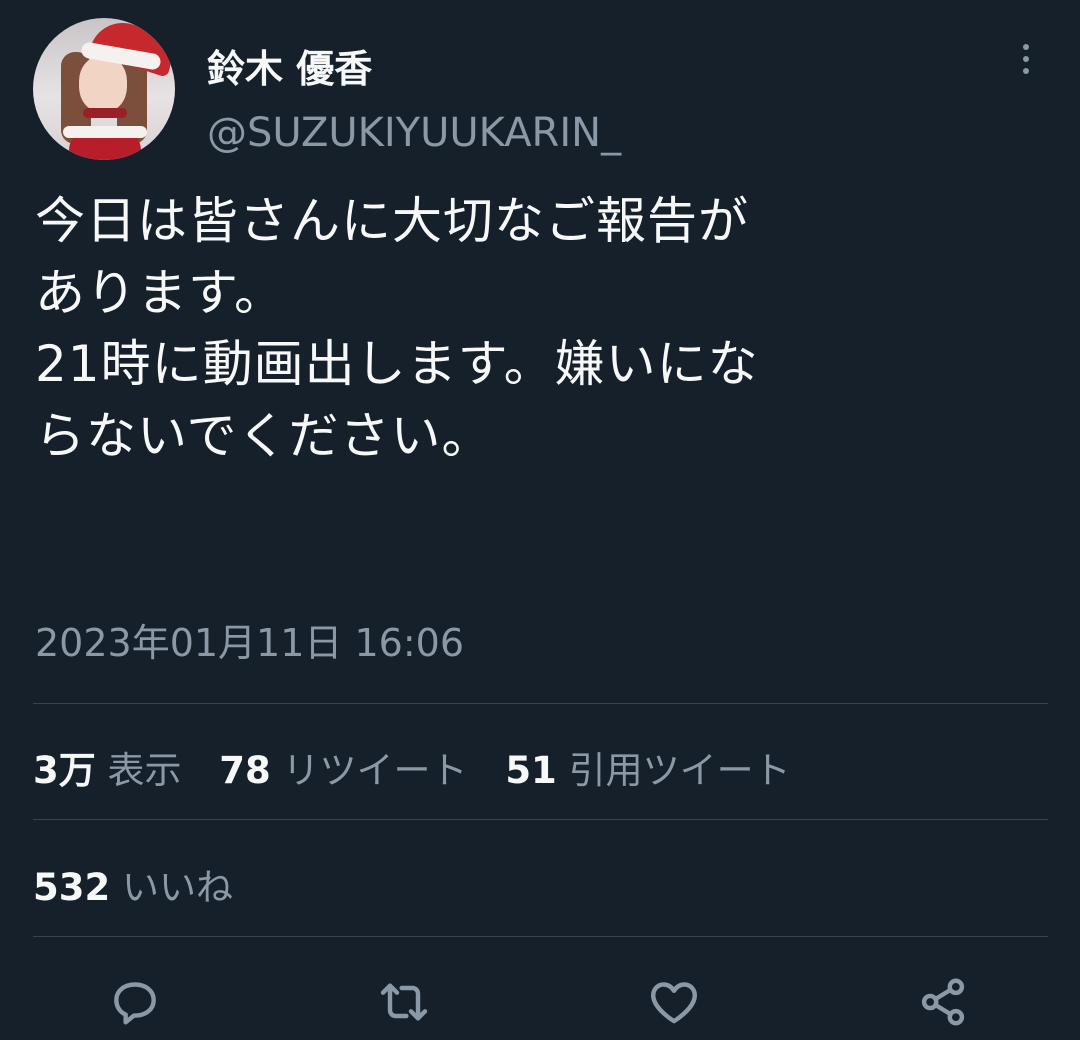 The image size is (1080, 1040). What do you see at coordinates (404, 1002) in the screenshot?
I see `retweet-icon` at bounding box center [404, 1002].